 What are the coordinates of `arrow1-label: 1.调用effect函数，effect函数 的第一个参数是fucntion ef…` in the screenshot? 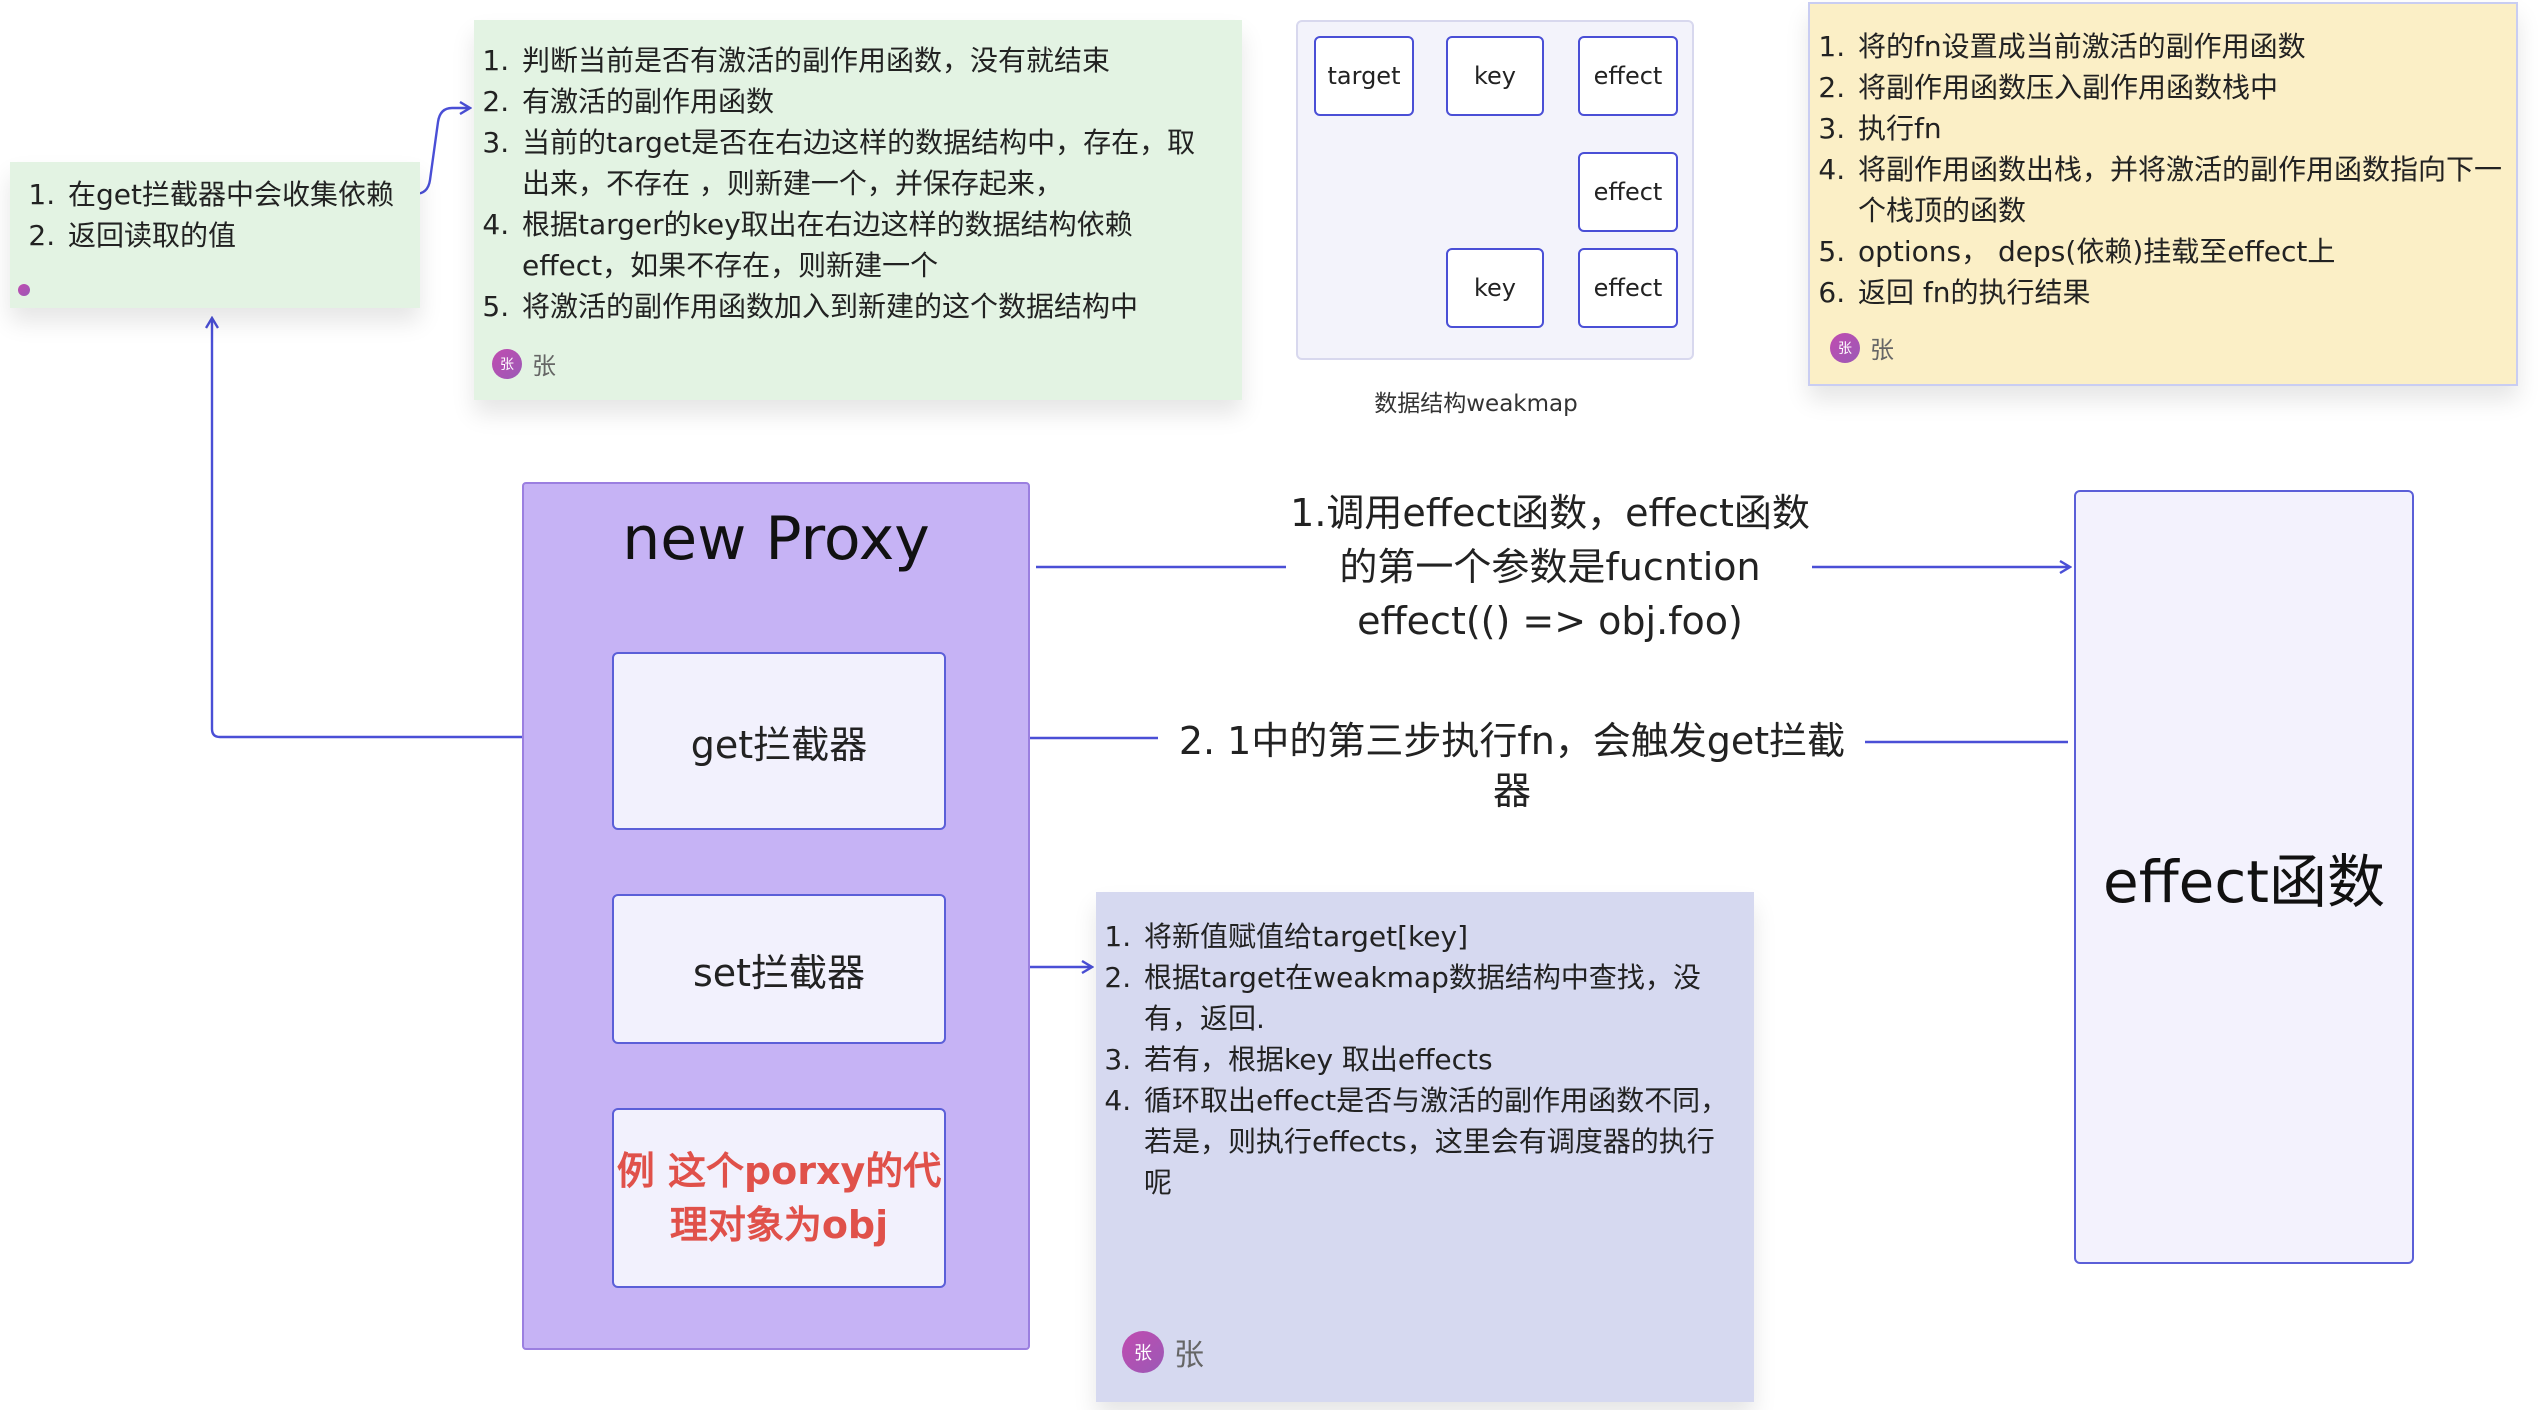 It's located at (1550, 567).